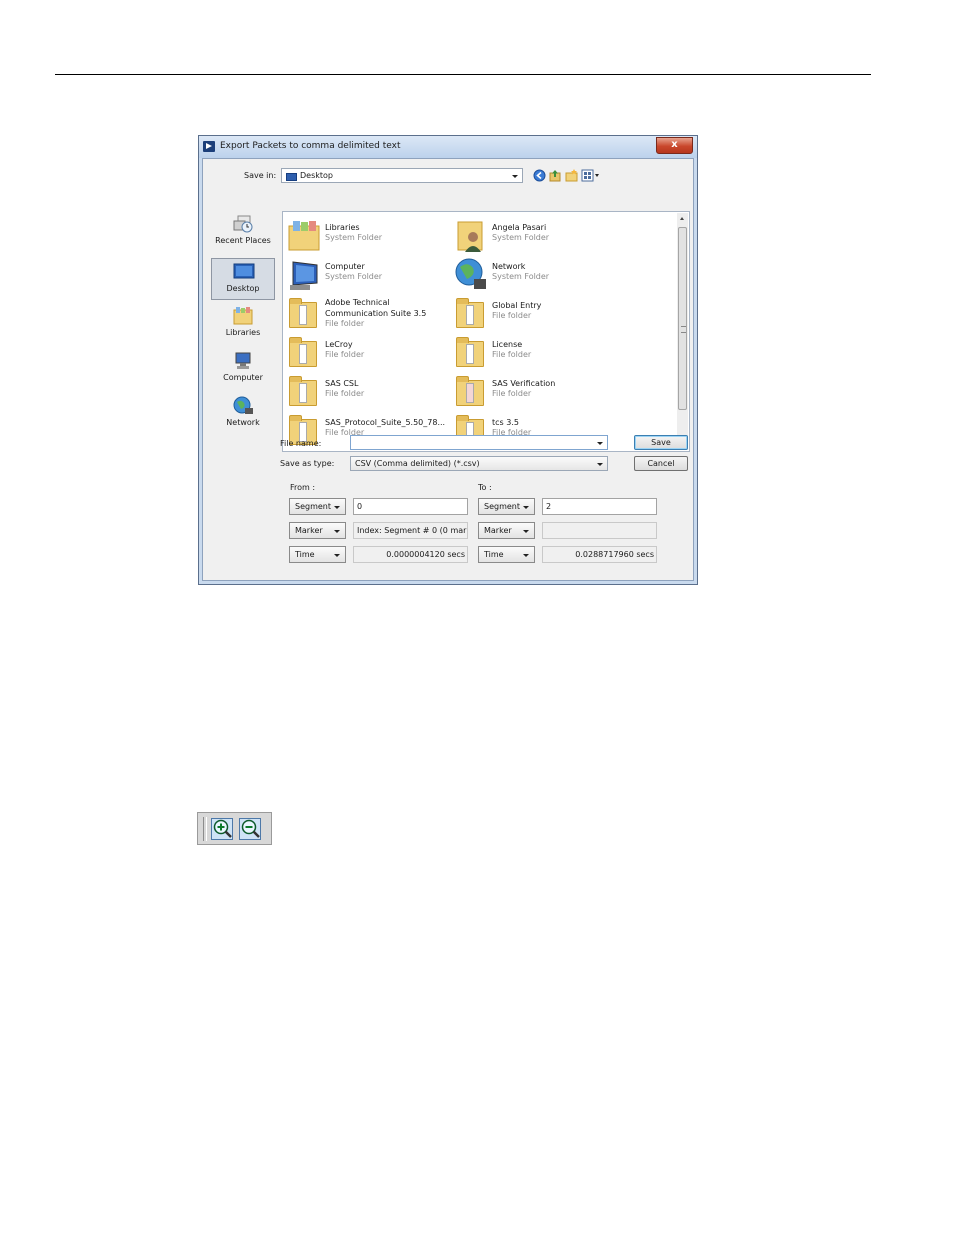 Image resolution: width=954 pixels, height=1235 pixels. I want to click on place-recent-places: Recent Places, so click(243, 232).